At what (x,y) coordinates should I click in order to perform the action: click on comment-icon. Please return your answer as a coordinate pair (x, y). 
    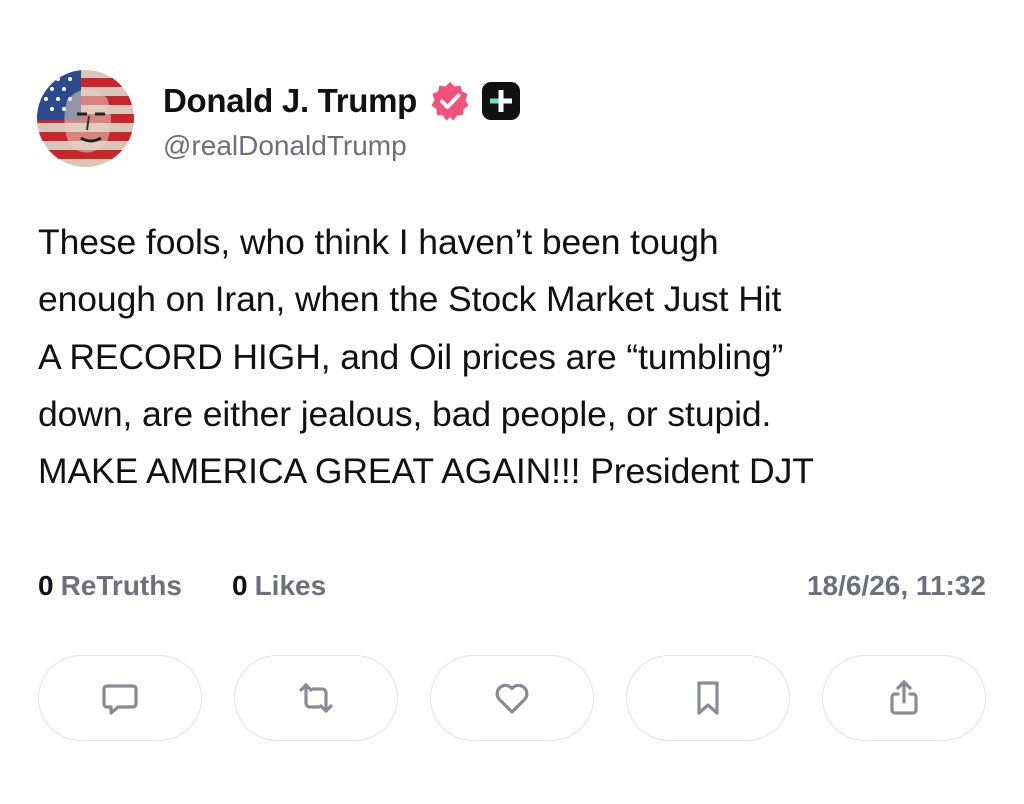
    Looking at the image, I should click on (120, 699).